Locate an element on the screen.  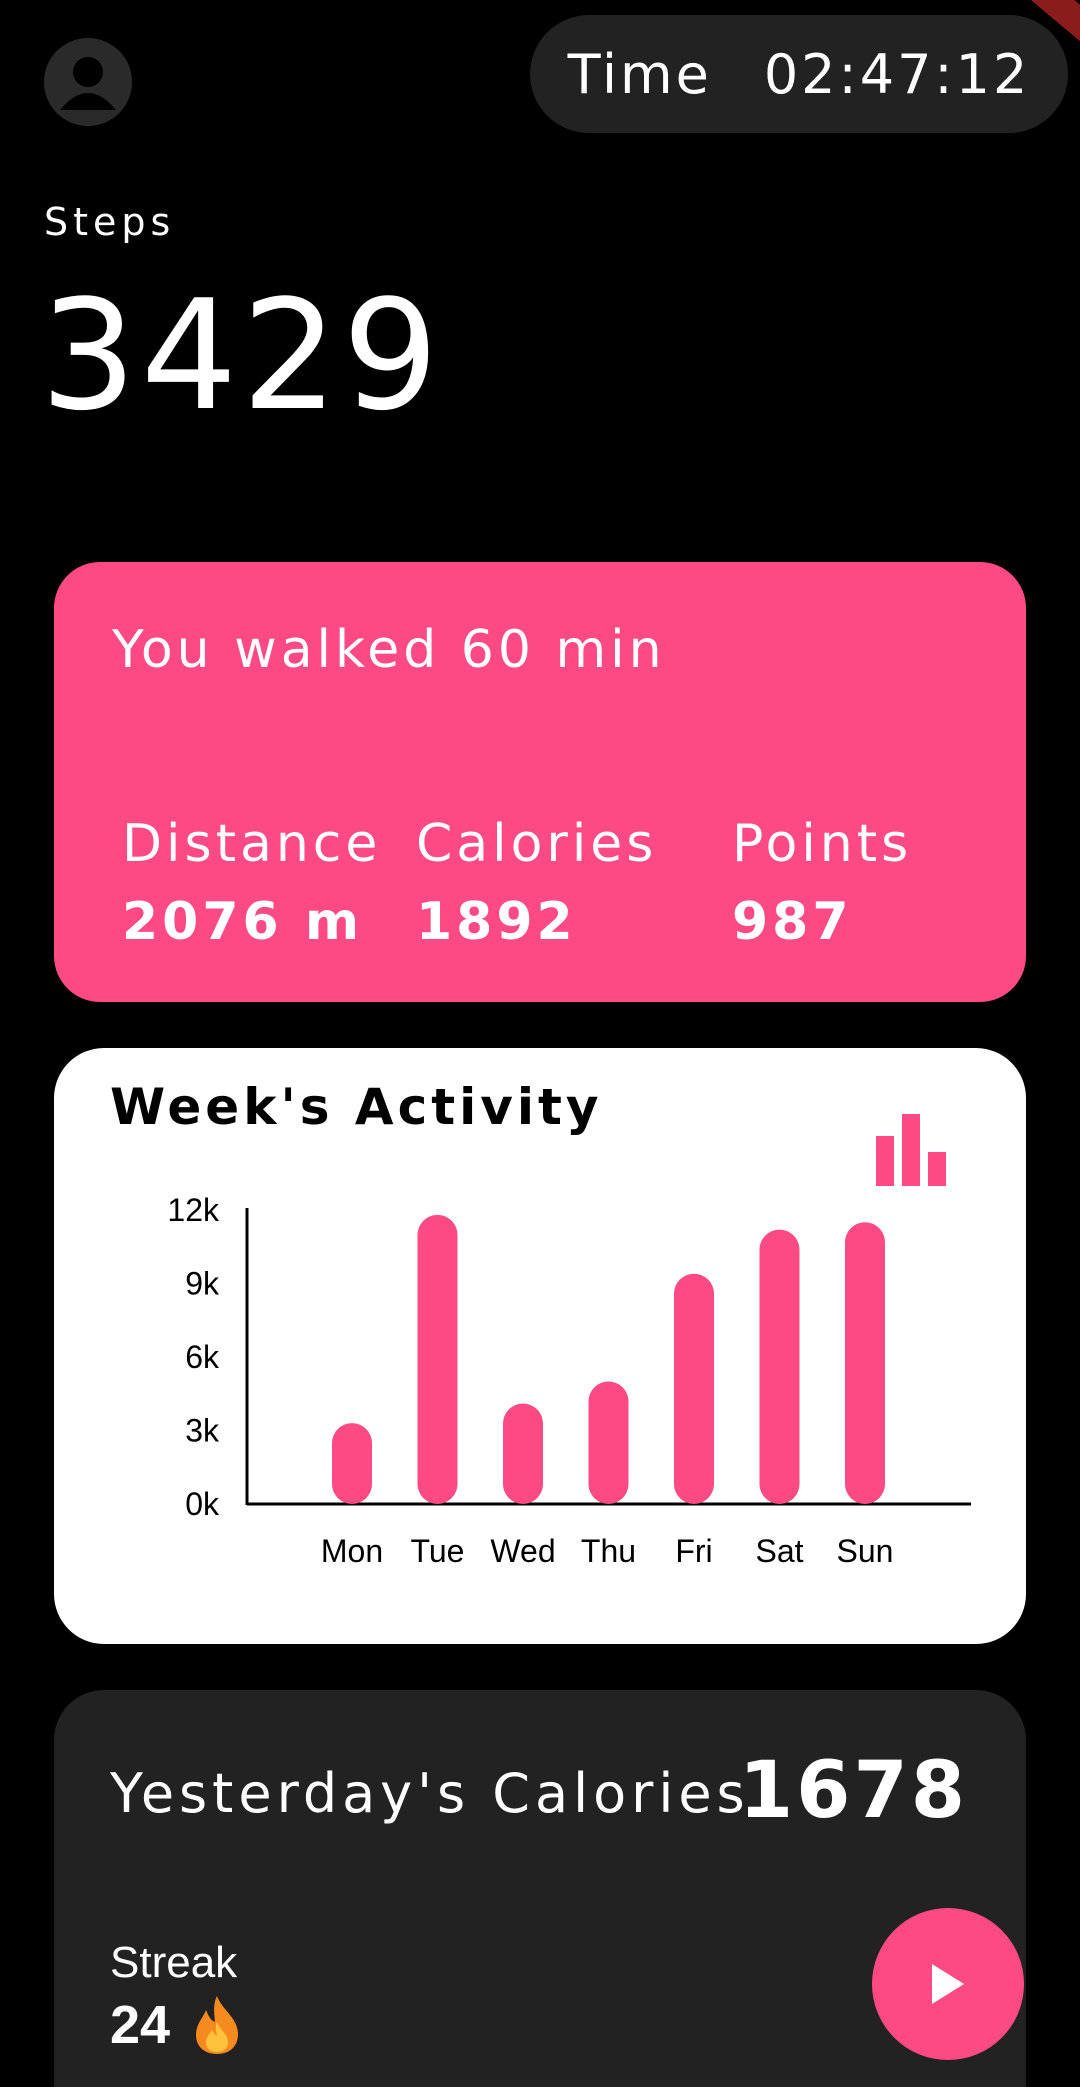
play-icon is located at coordinates (948, 1984).